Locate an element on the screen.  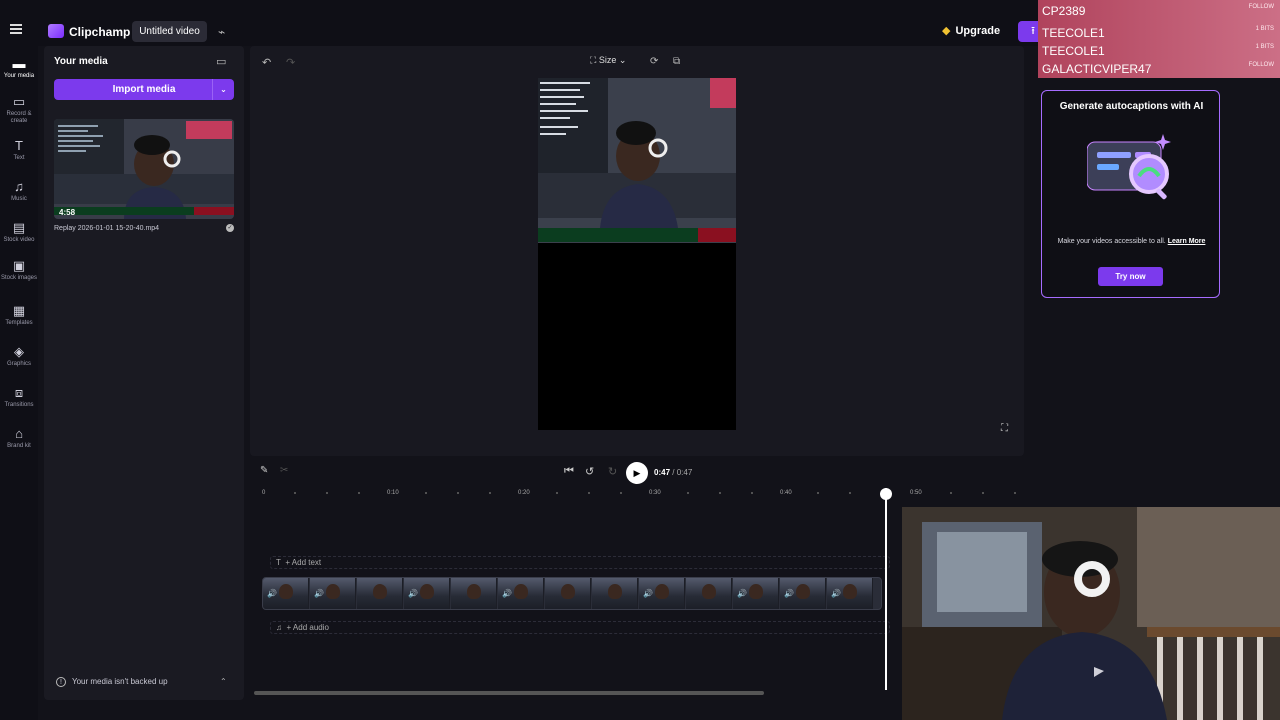
info-icon: ! is located at coordinates (61, 682).